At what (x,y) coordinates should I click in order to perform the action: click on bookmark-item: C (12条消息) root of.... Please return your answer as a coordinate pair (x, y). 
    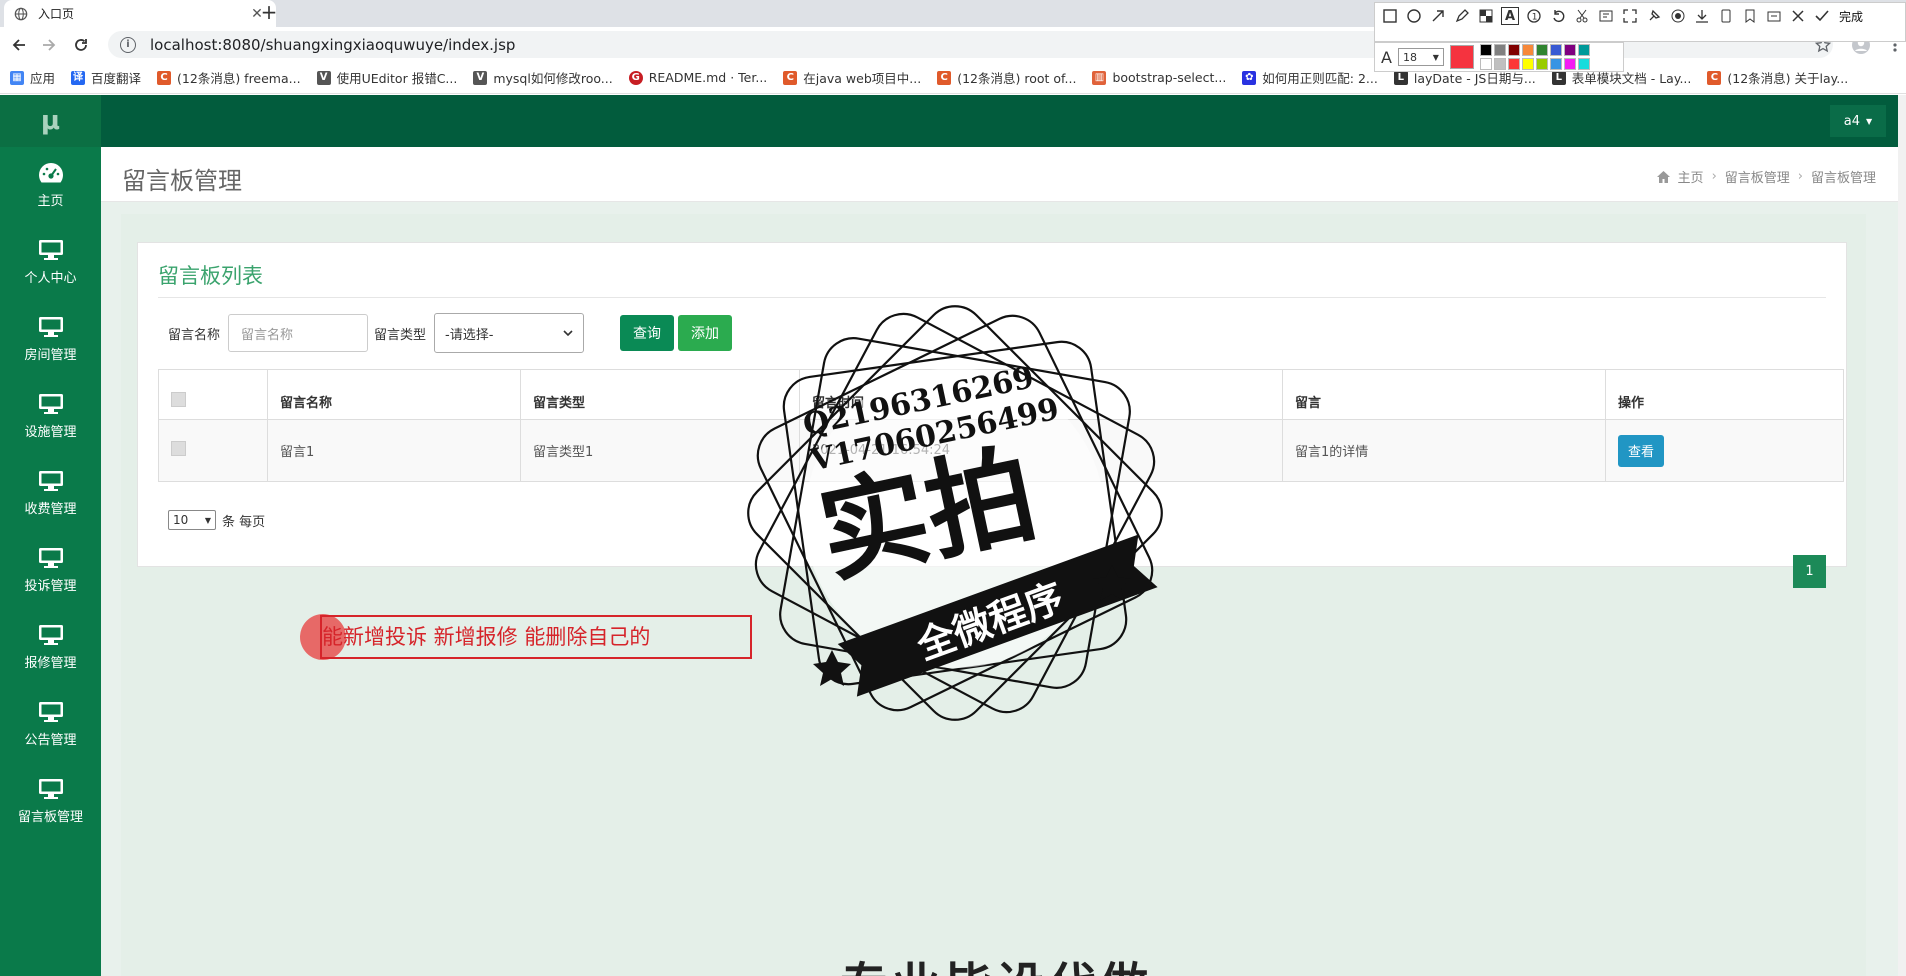
    Looking at the image, I should click on (1006, 77).